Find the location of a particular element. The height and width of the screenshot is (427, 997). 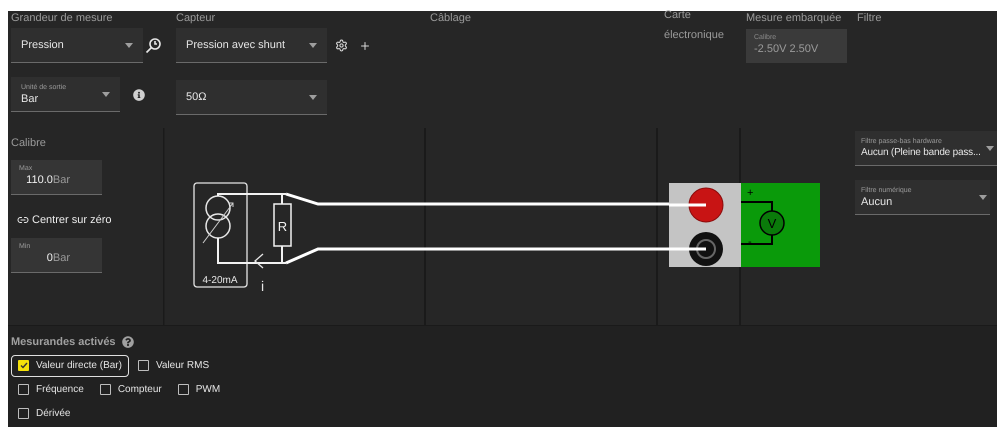

column-title: Carte électronique is located at coordinates (694, 25).